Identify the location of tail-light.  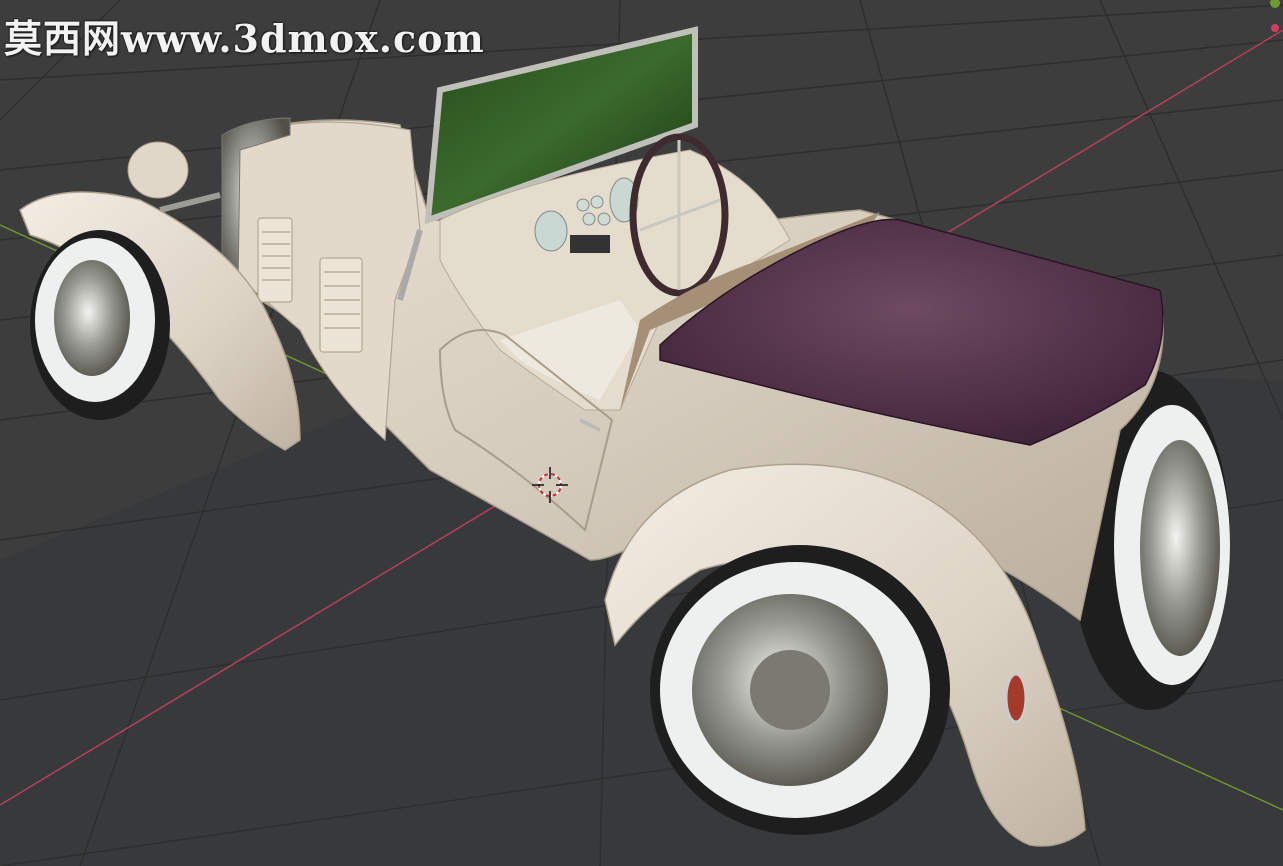
(1016, 698).